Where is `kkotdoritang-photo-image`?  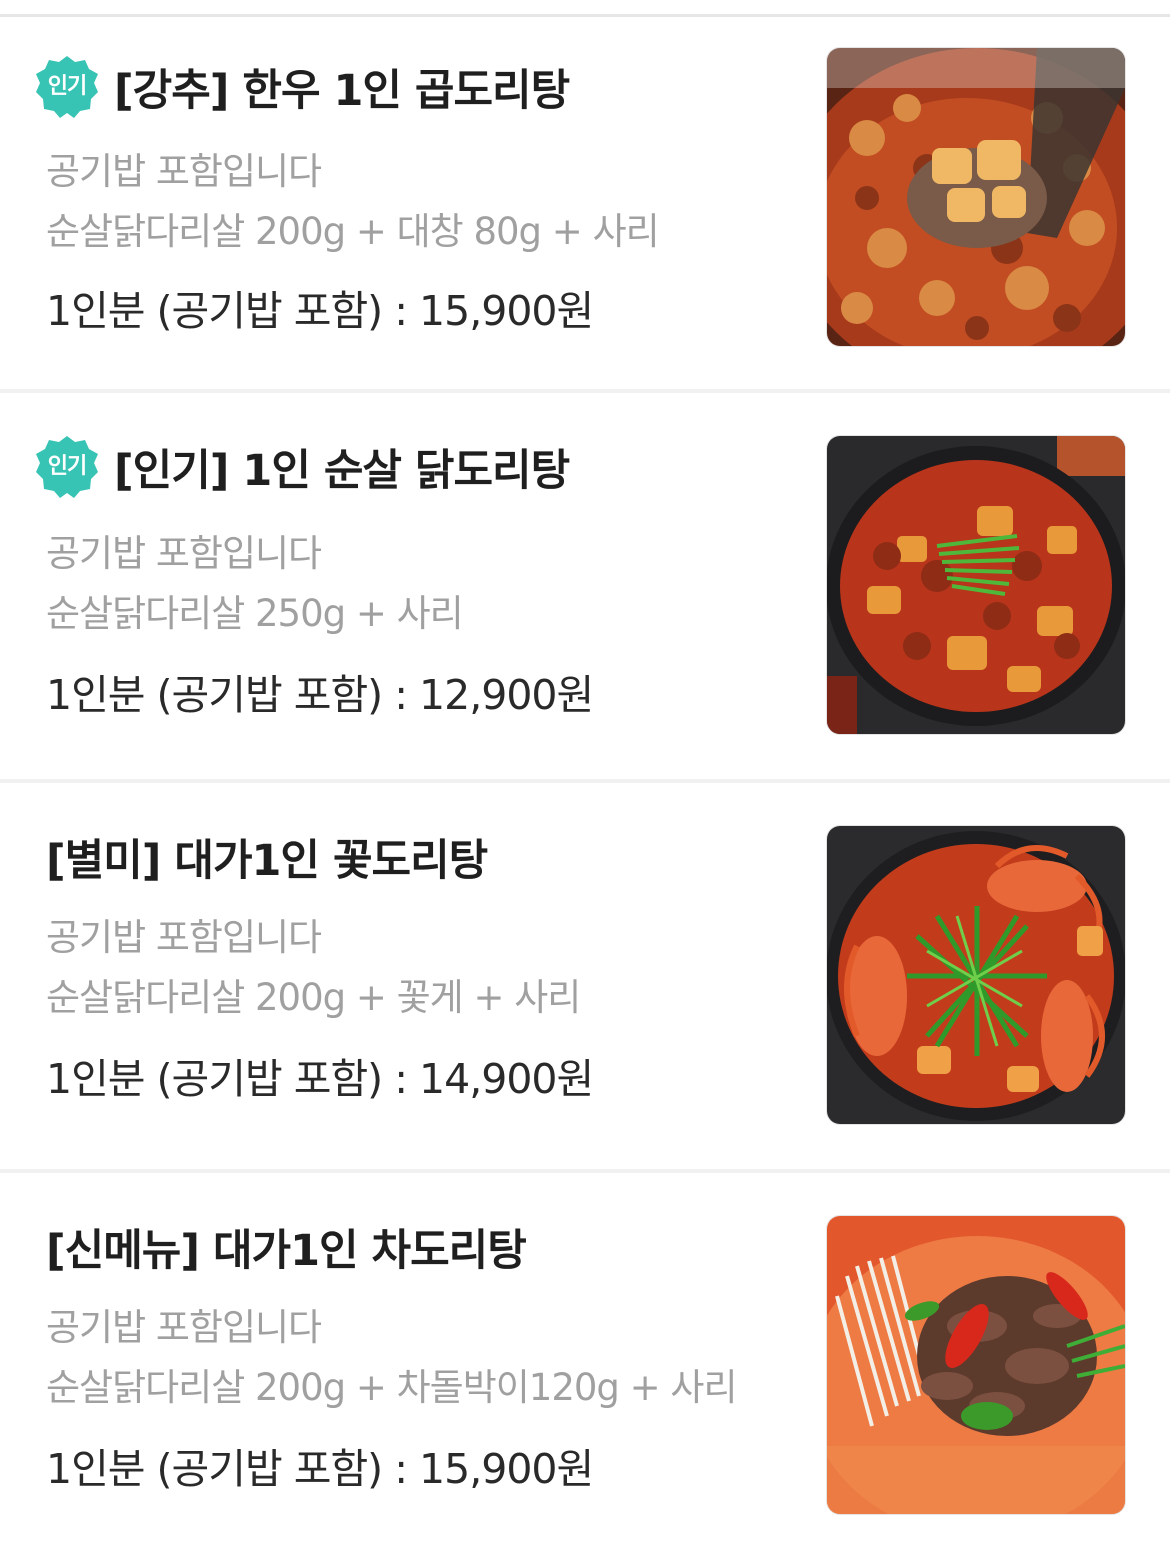 kkotdoritang-photo-image is located at coordinates (976, 975).